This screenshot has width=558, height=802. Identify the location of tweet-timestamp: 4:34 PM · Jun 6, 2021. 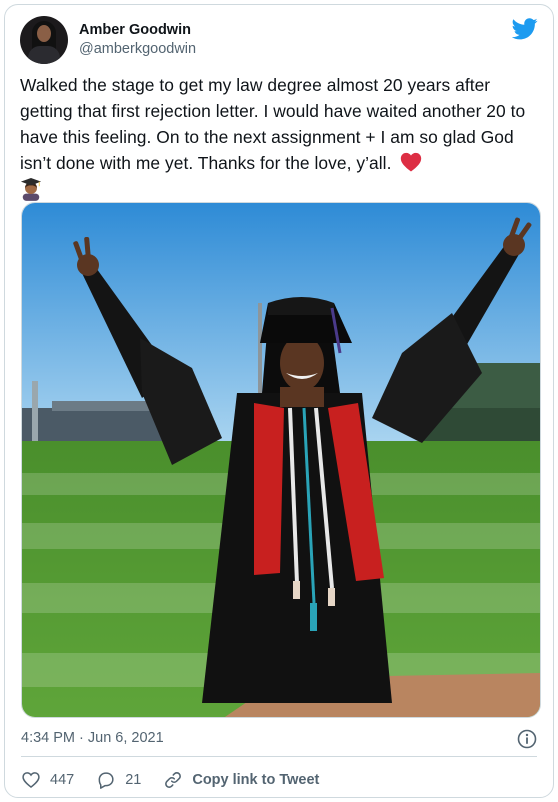
(92, 738).